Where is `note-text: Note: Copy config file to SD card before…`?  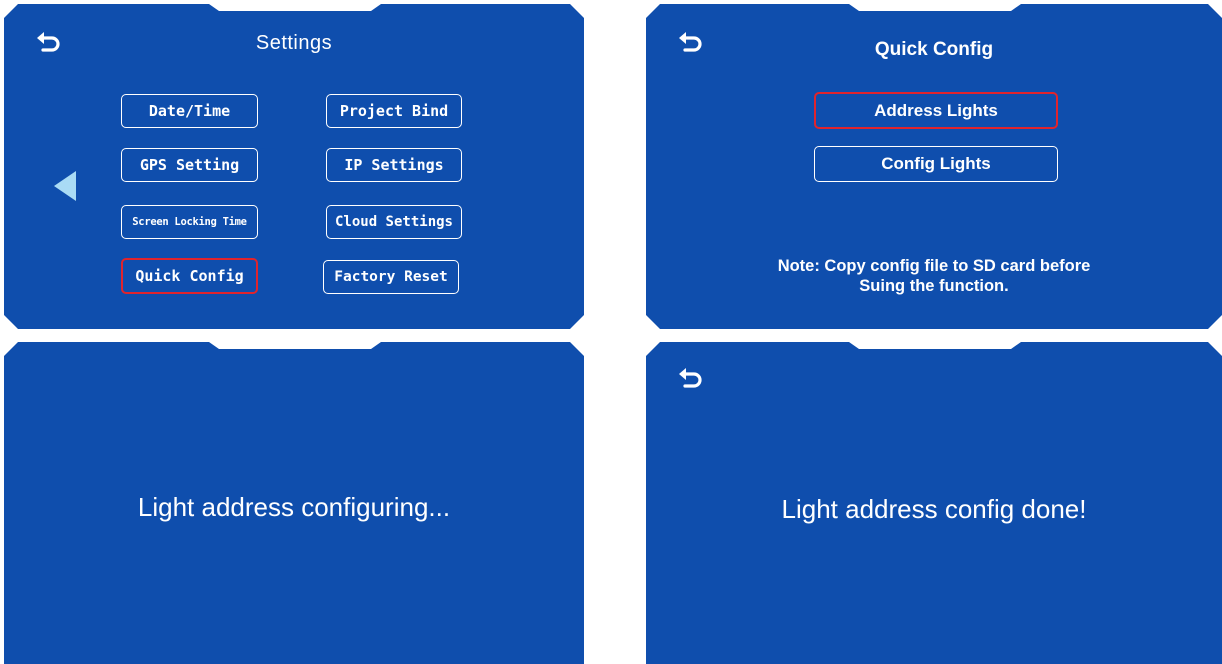 note-text: Note: Copy config file to SD card before… is located at coordinates (934, 276).